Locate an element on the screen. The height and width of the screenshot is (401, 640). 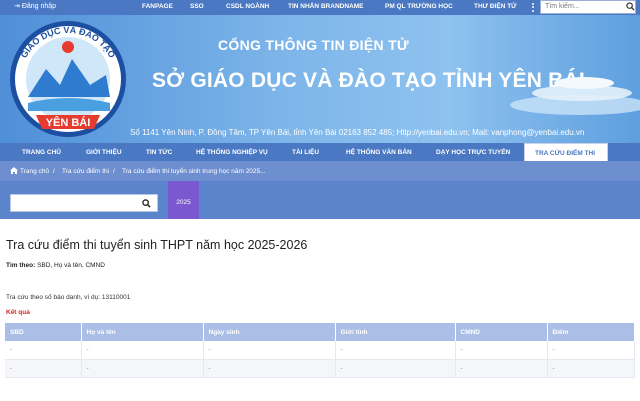
topbar-link-email: THƯ ĐIỆN TỬ is located at coordinates (495, 6).